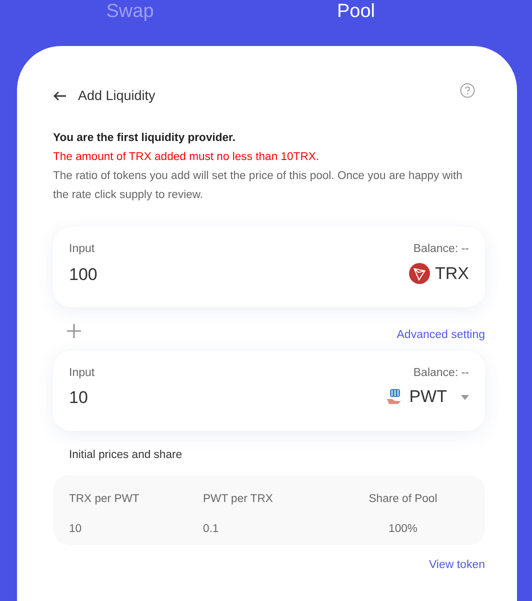  Describe the element at coordinates (238, 500) in the screenshot. I see `price-label: PWT per TRX` at that location.